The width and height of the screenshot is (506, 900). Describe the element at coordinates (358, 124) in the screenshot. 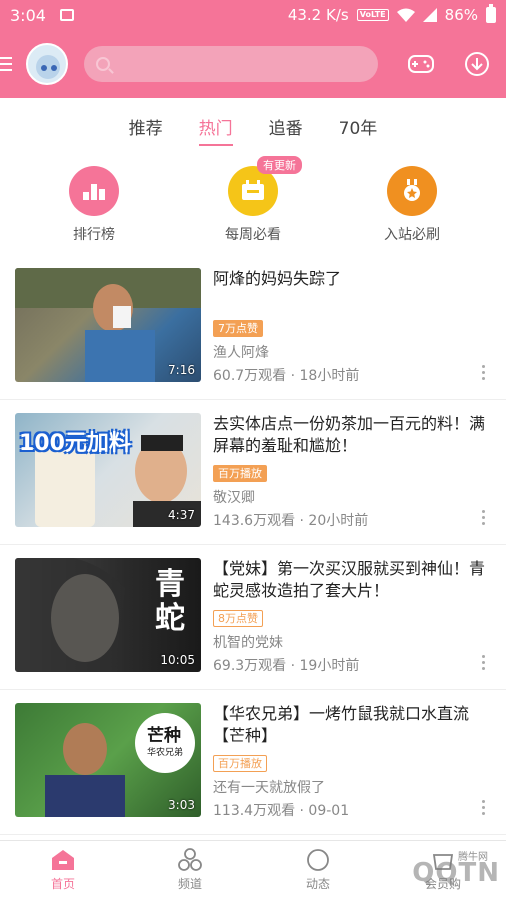

I see `tab-70-years: 70年` at that location.